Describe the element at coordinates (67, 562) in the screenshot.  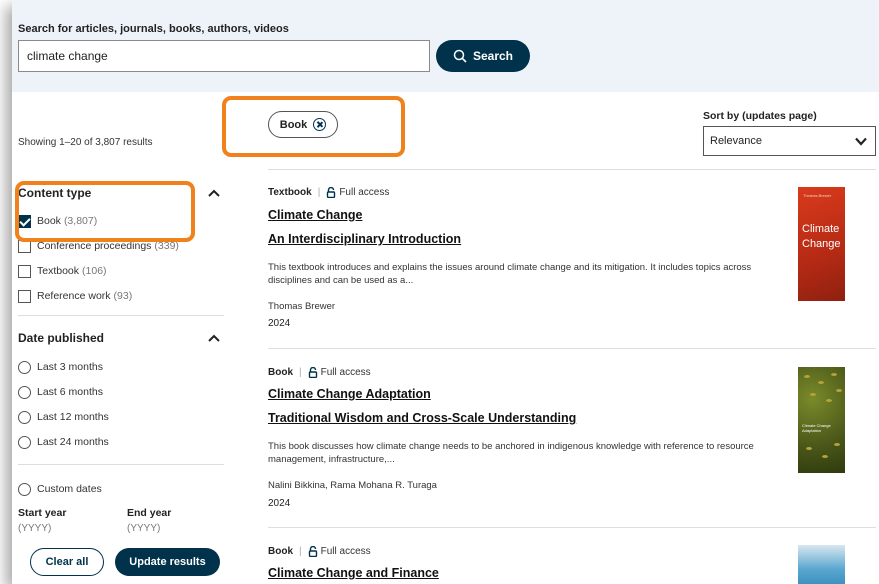
I see `clear-all-button: Clear all` at that location.